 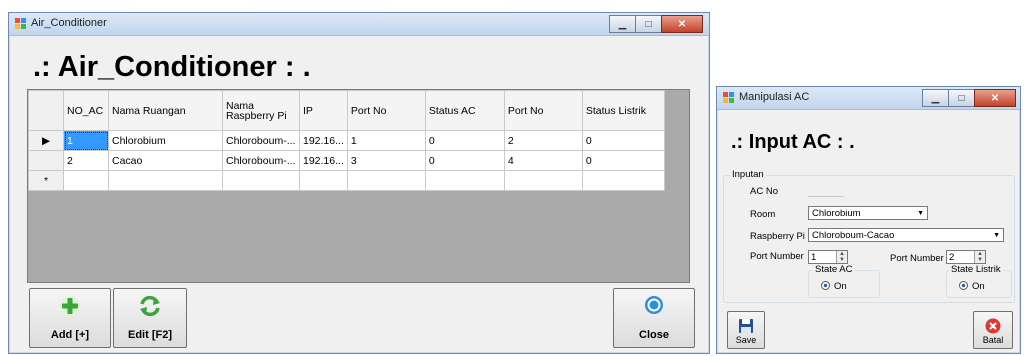 What do you see at coordinates (623, 110) in the screenshot?
I see `col-header-status-listrik: Status Listrik` at bounding box center [623, 110].